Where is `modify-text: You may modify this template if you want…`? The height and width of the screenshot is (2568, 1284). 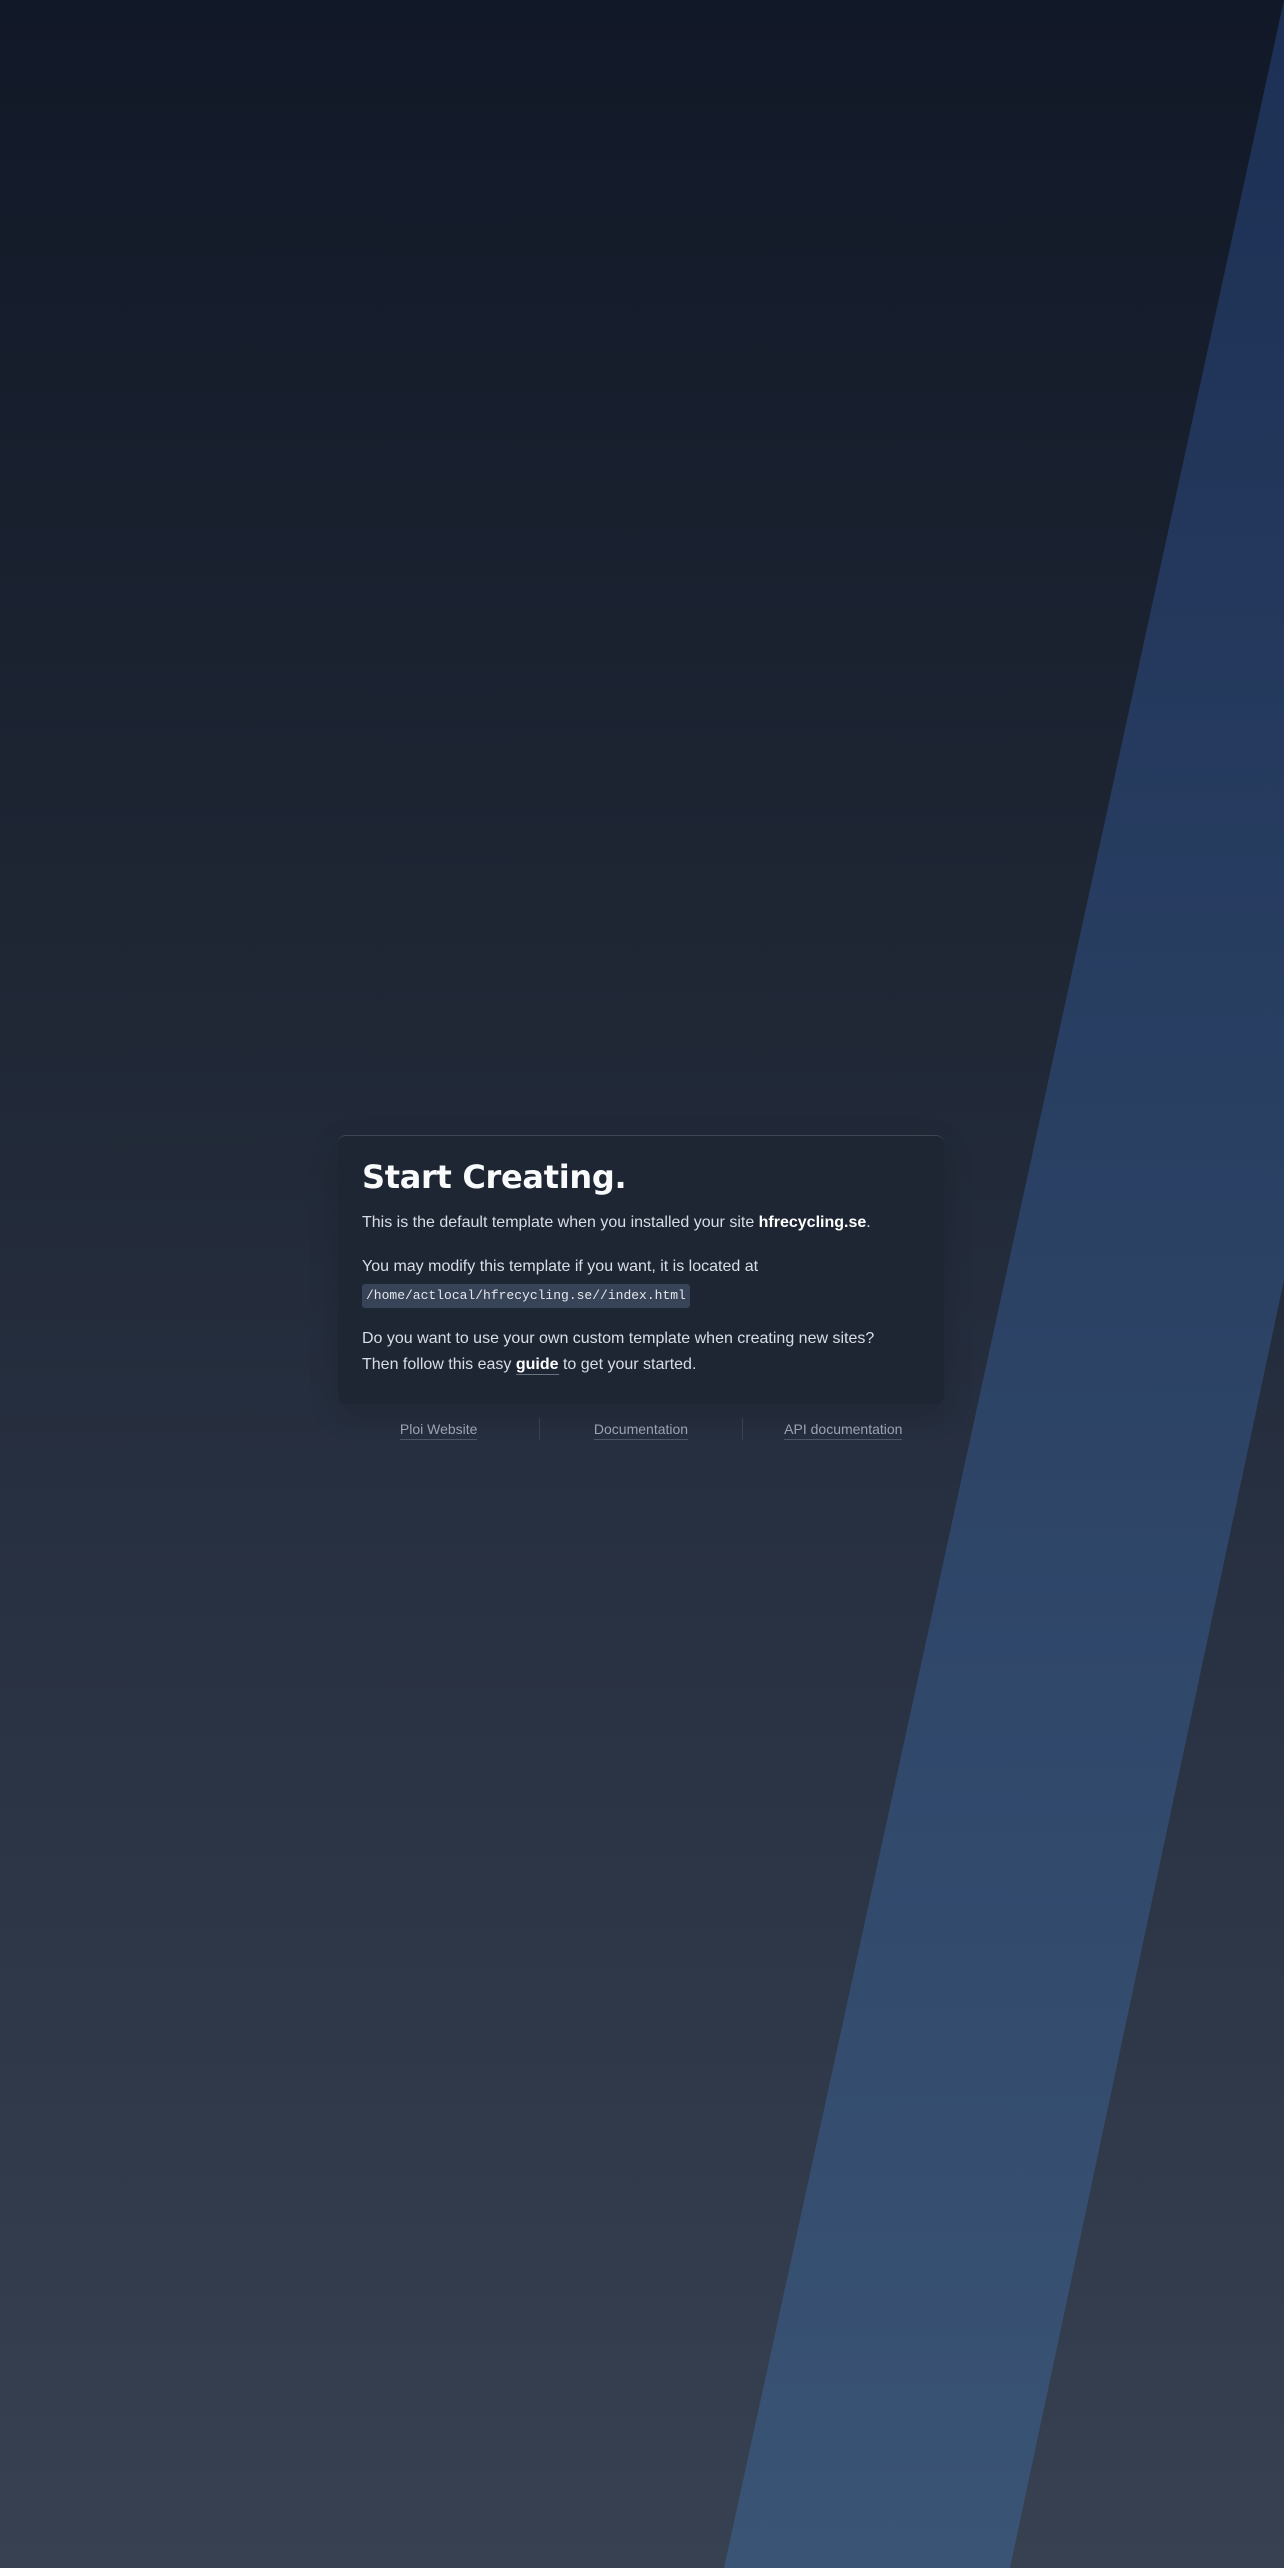
modify-text: You may modify this template if you want… is located at coordinates (560, 1266).